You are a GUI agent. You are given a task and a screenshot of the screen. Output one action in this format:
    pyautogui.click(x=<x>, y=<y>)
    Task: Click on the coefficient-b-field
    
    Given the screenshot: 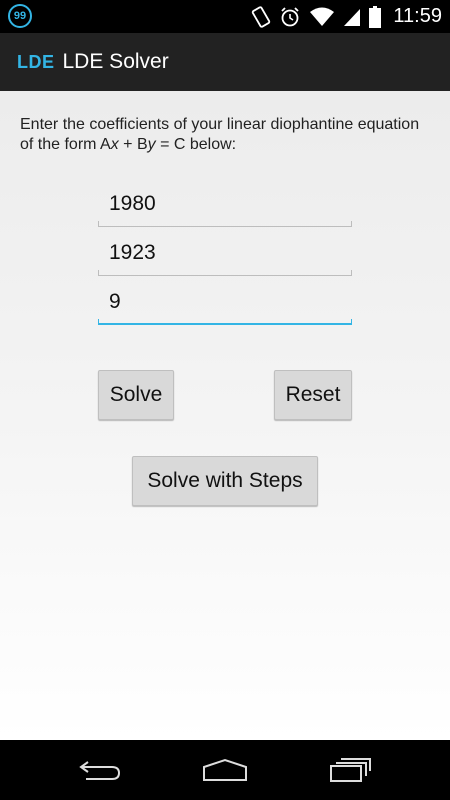 What is the action you would take?
    pyautogui.click(x=225, y=256)
    